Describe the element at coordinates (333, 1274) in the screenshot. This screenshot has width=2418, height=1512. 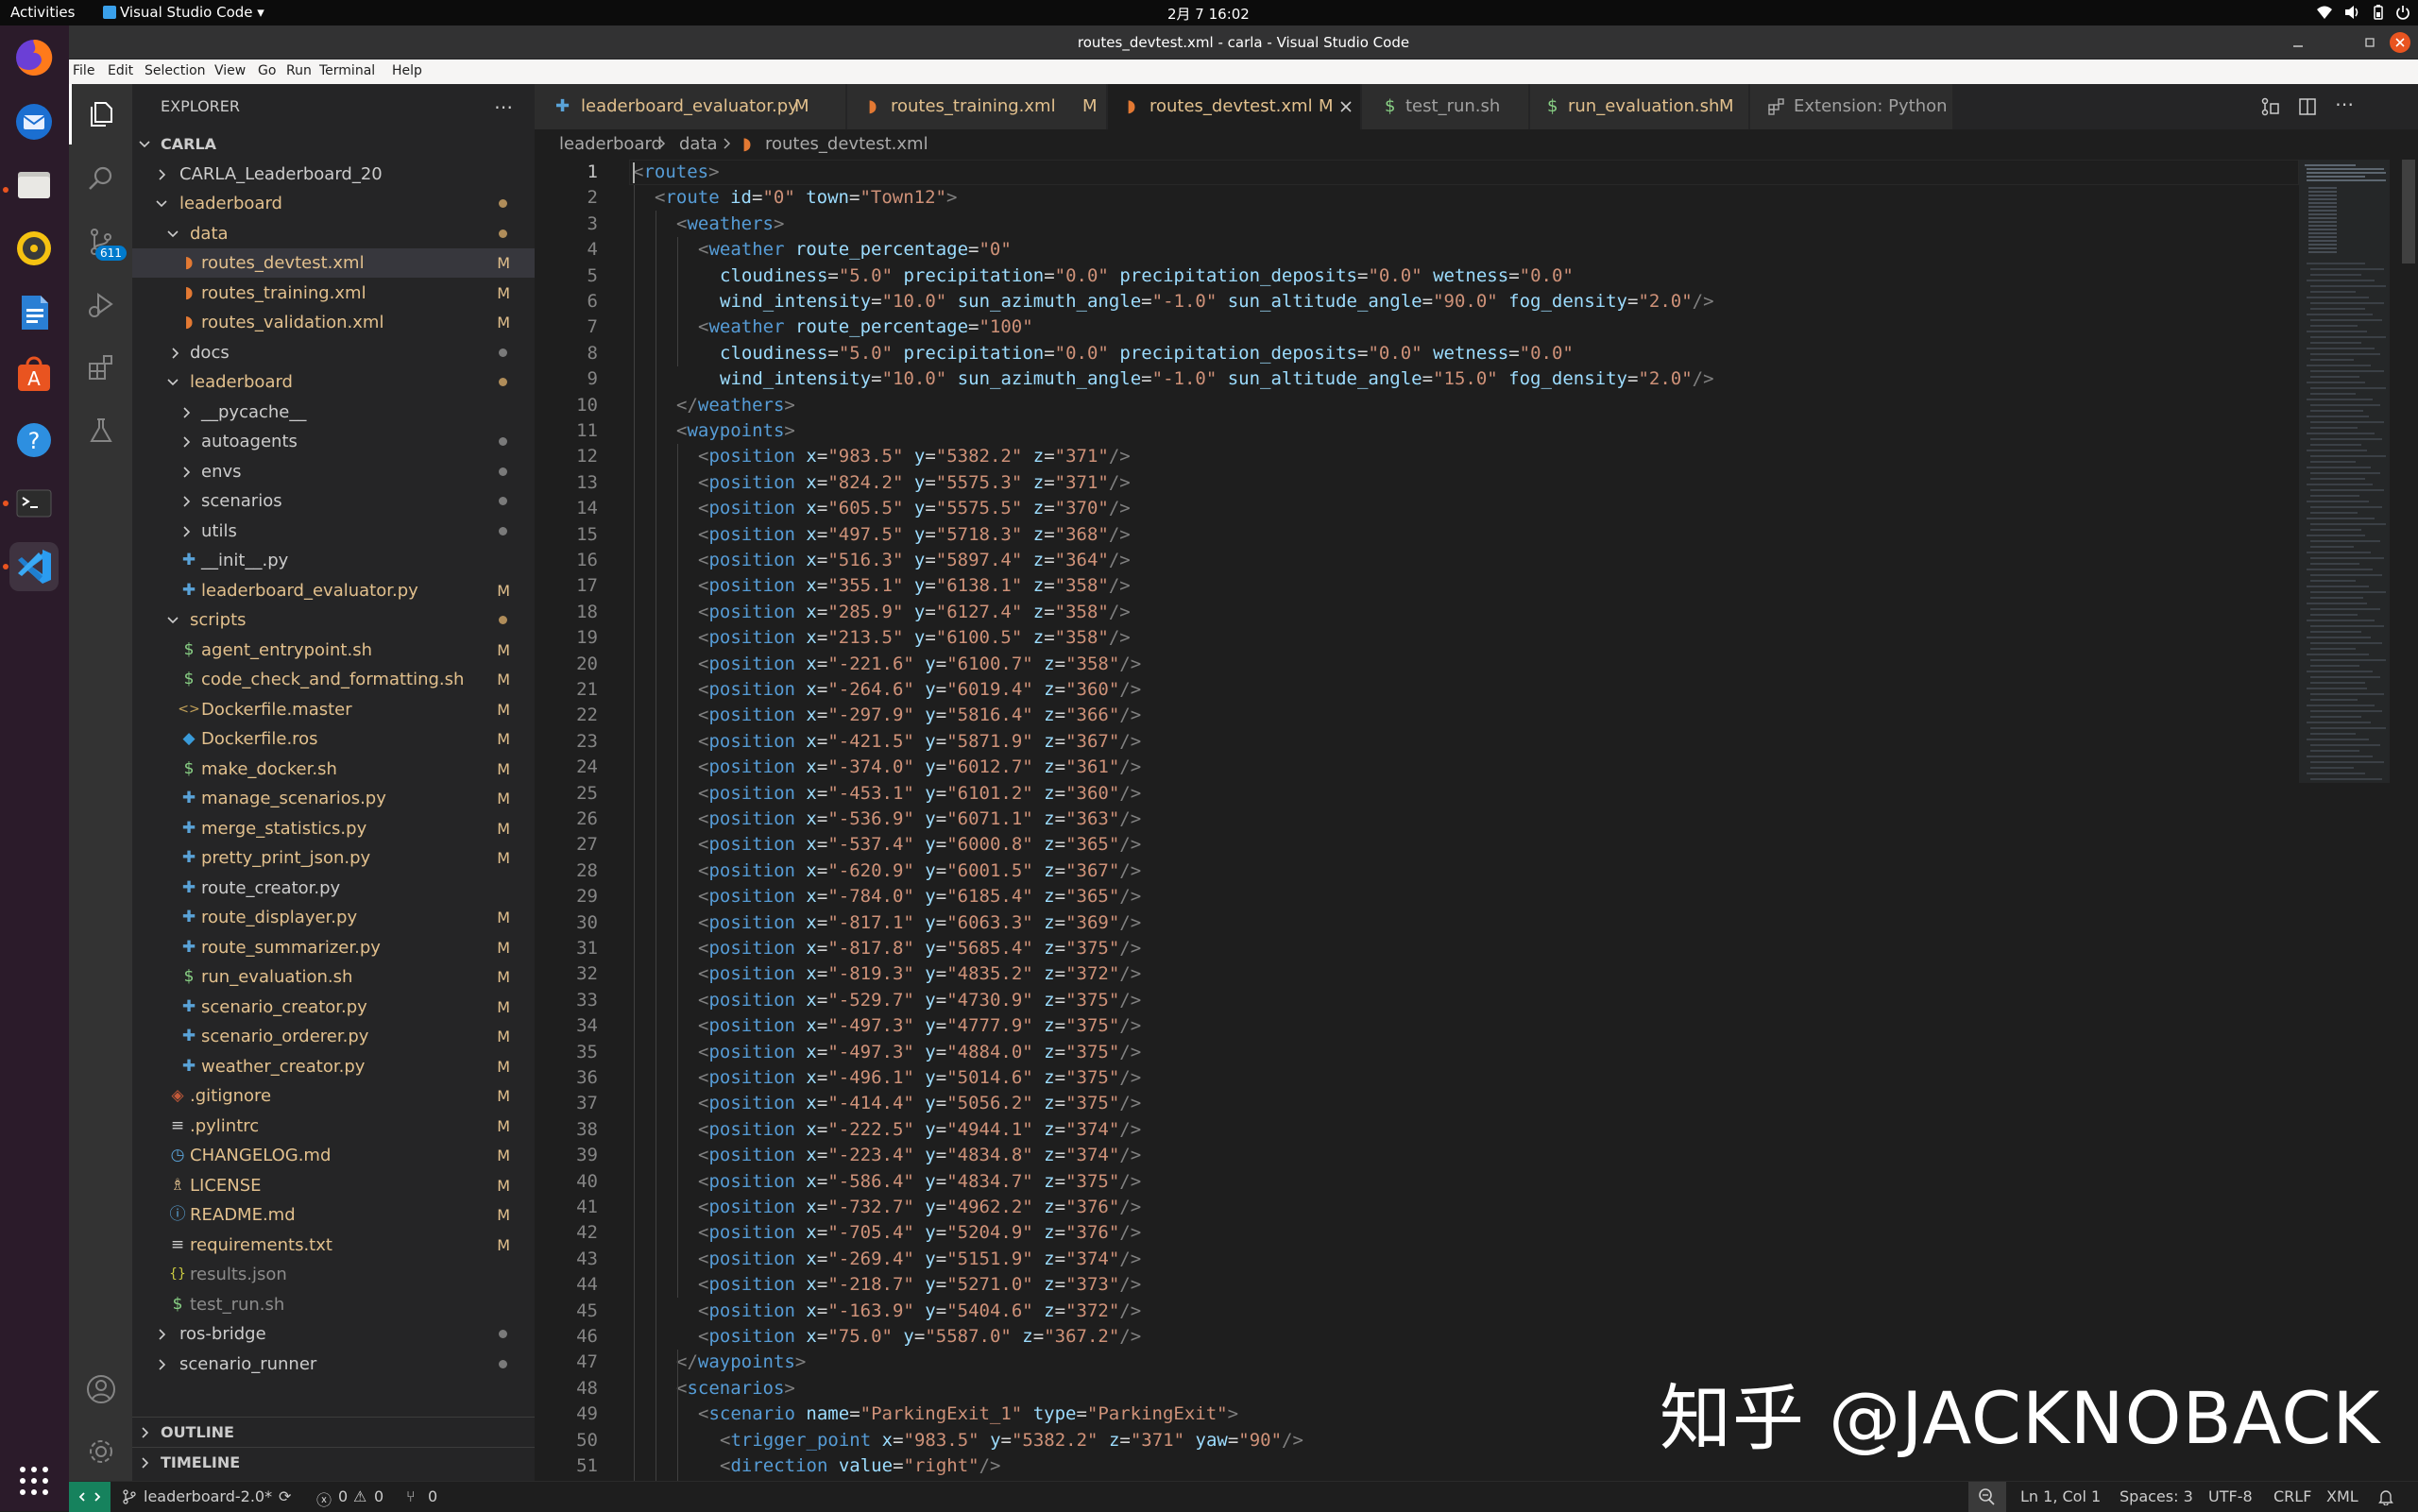
I see `tree-file: {} results.json` at that location.